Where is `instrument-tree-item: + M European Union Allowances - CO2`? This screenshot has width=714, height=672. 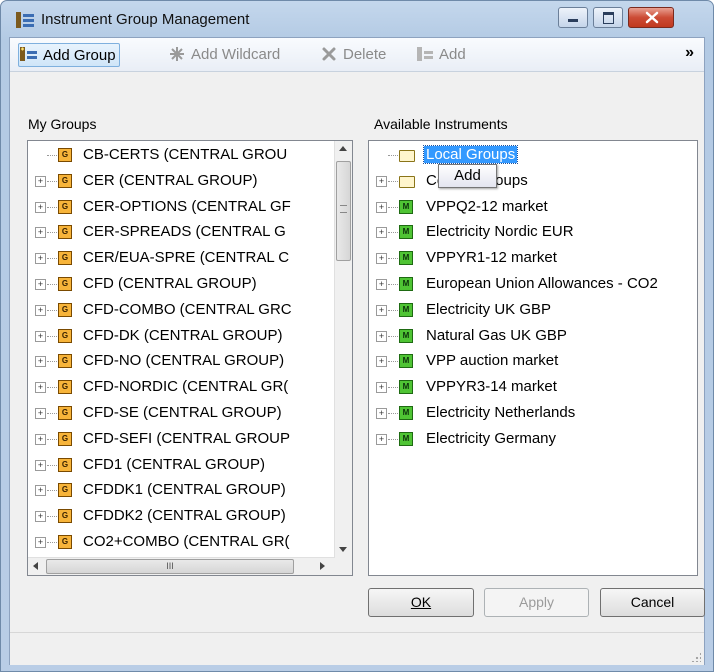
instrument-tree-item: + M European Union Allowances - CO2 is located at coordinates (533, 284).